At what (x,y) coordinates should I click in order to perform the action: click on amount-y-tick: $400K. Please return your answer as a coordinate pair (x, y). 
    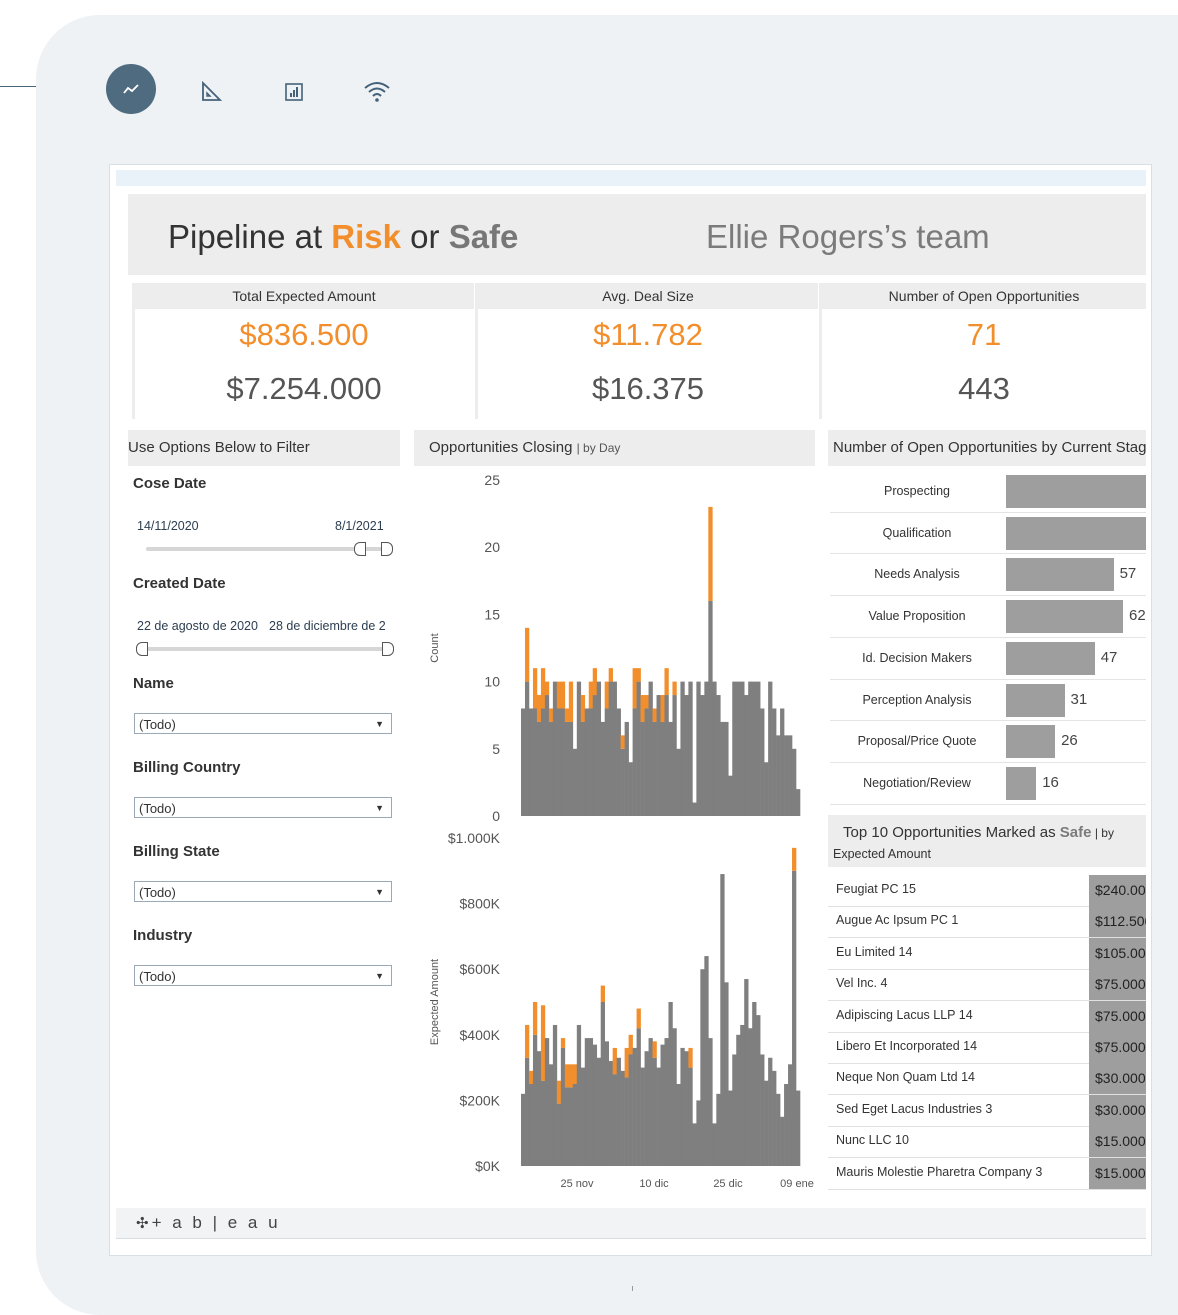
    Looking at the image, I should click on (480, 1035).